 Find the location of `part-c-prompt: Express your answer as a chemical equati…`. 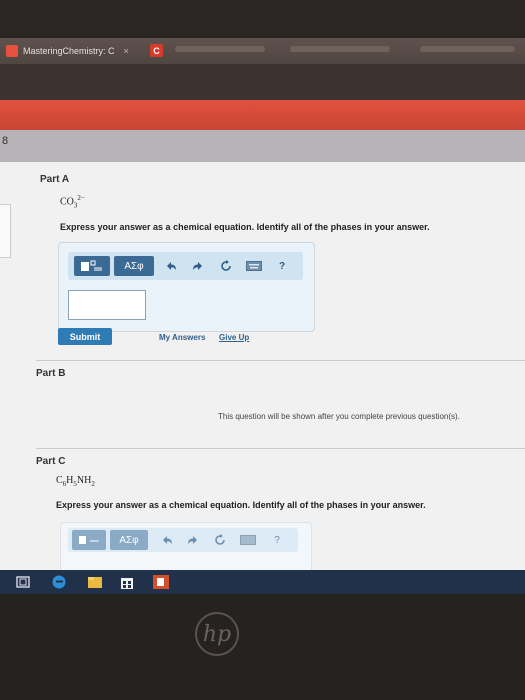

part-c-prompt: Express your answer as a chemical equati… is located at coordinates (241, 505).